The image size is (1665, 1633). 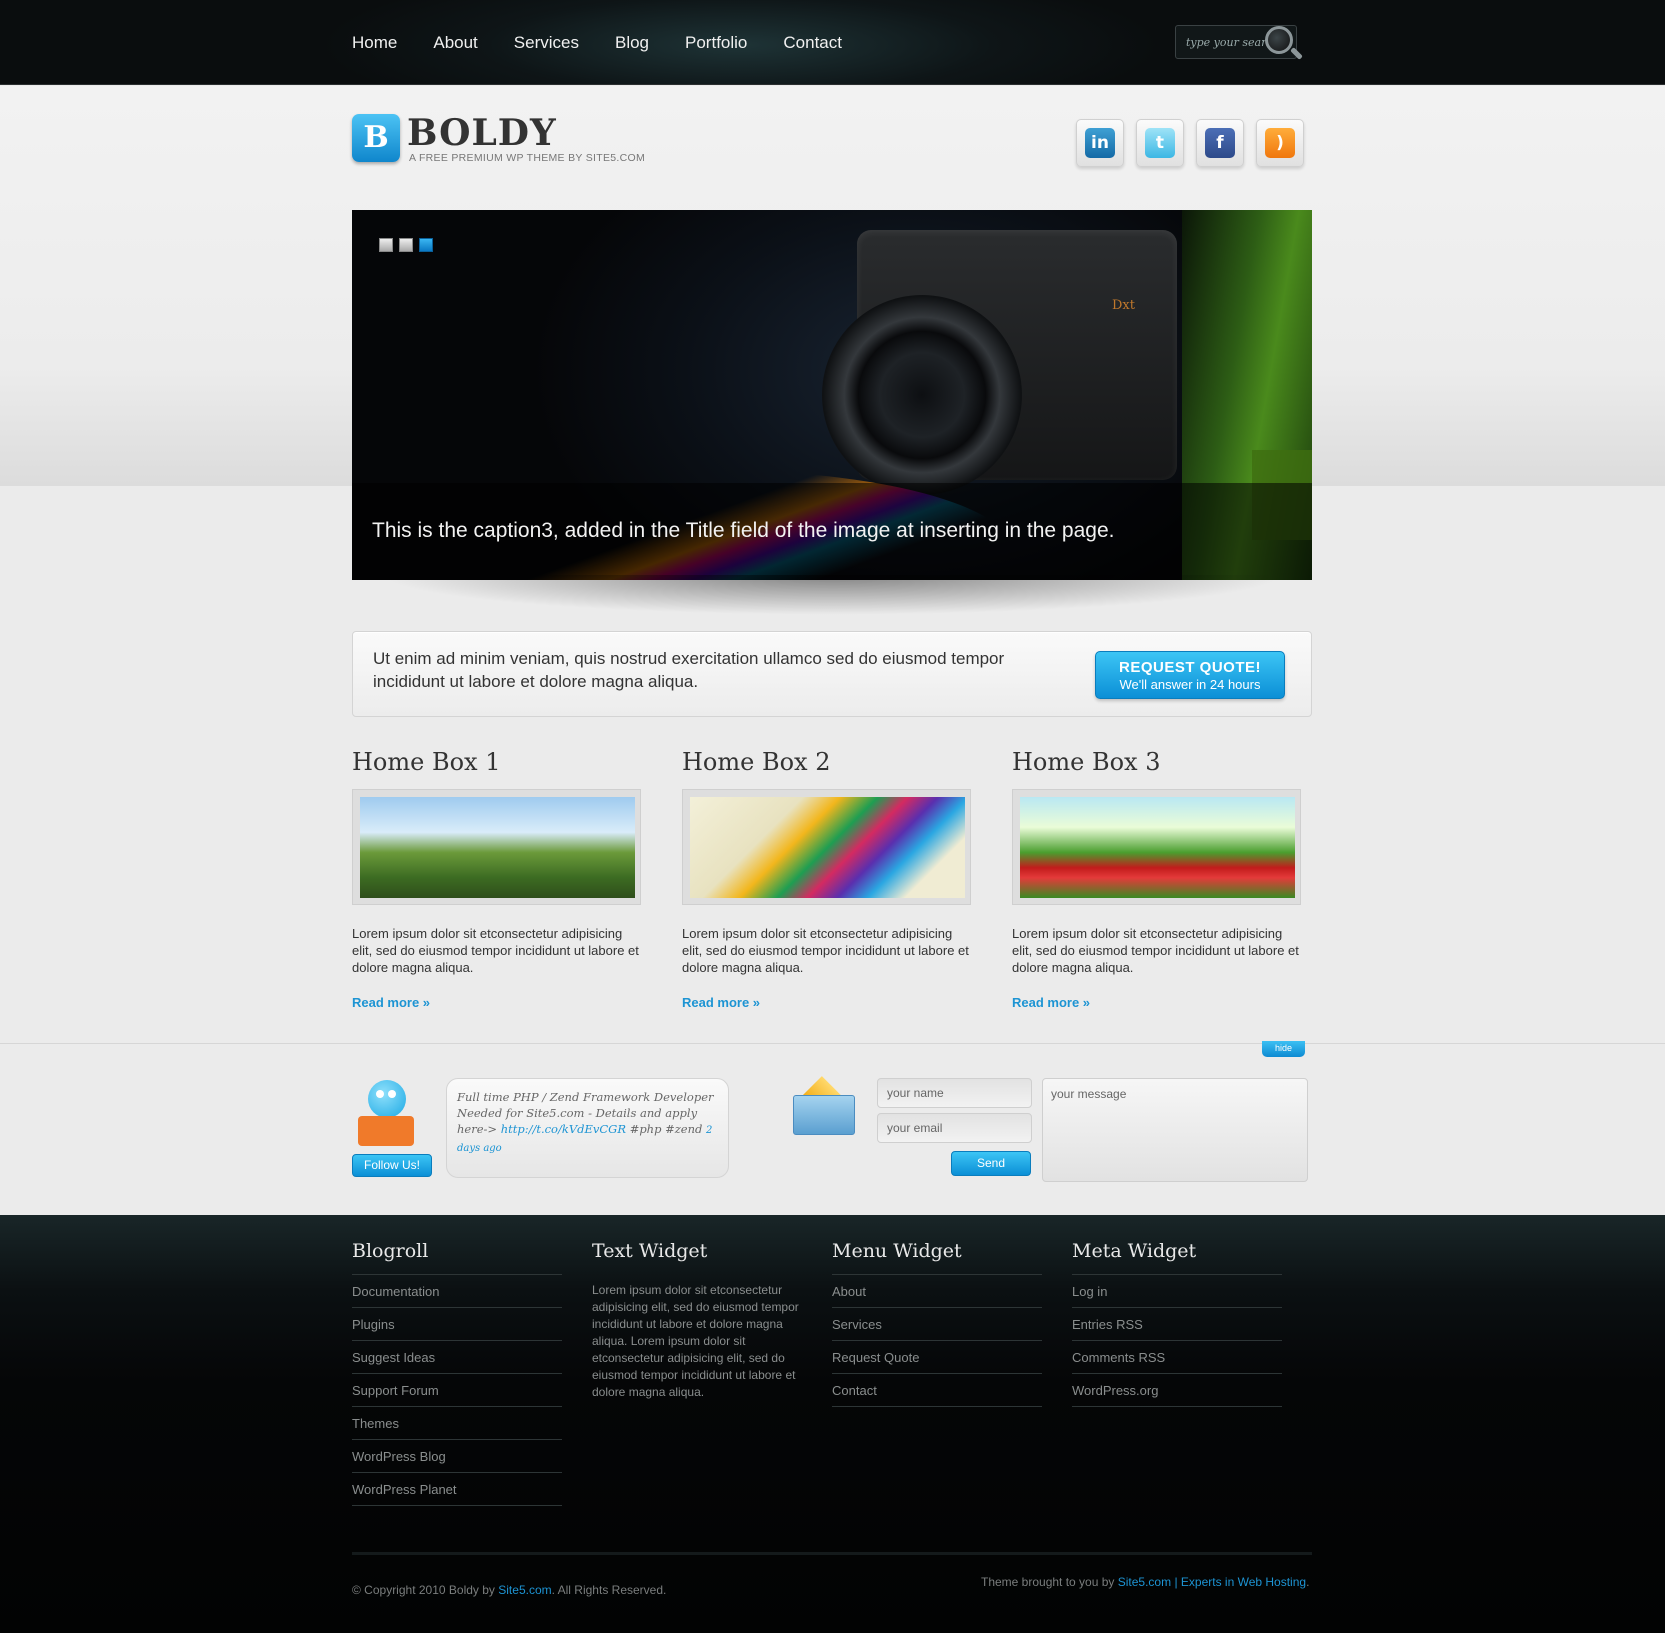 I want to click on search-box, so click(x=1236, y=42).